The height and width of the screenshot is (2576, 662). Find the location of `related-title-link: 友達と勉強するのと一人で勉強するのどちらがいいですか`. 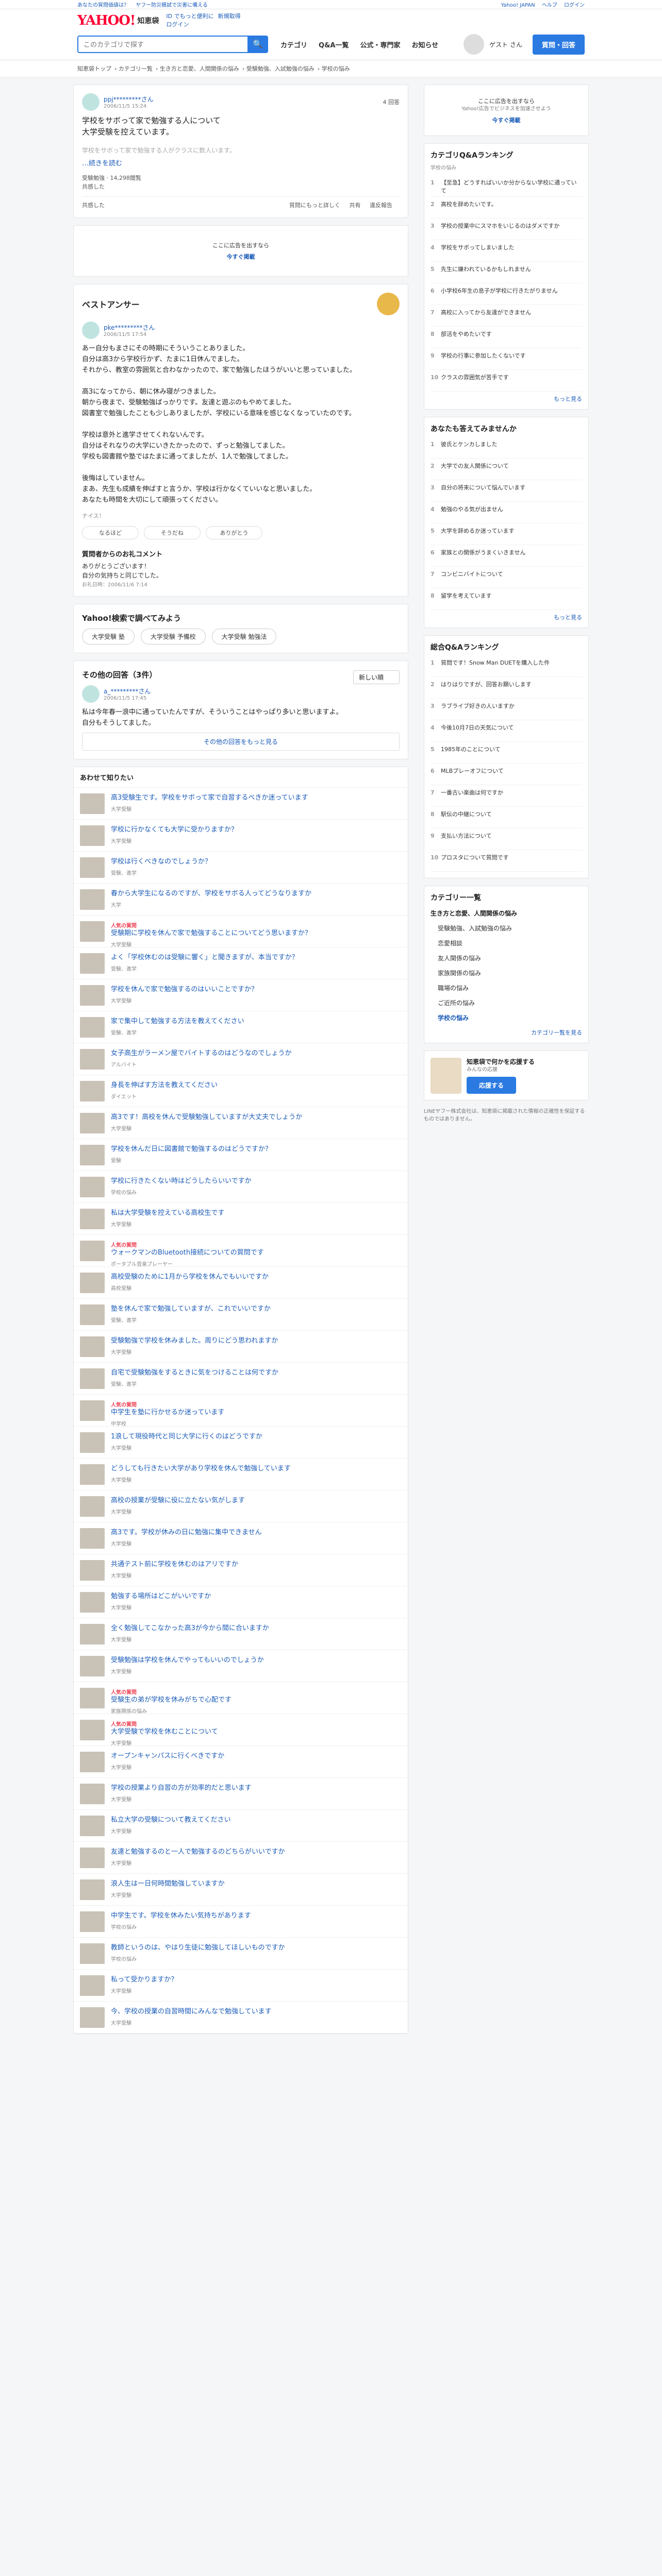

related-title-link: 友達と勉強するのと一人で勉強するのどちらがいいですか is located at coordinates (252, 1852).